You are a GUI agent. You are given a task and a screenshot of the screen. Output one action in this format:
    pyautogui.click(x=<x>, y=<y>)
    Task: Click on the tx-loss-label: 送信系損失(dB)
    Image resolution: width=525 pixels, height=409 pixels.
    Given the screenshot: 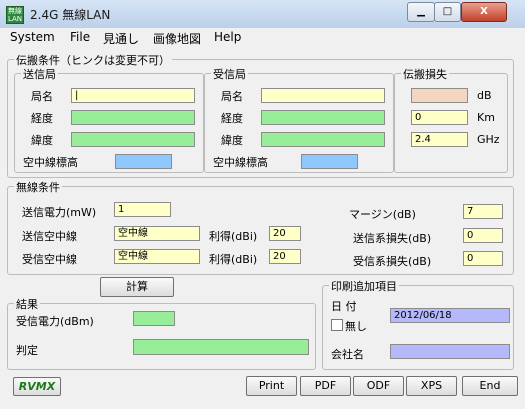 What is the action you would take?
    pyautogui.click(x=392, y=238)
    